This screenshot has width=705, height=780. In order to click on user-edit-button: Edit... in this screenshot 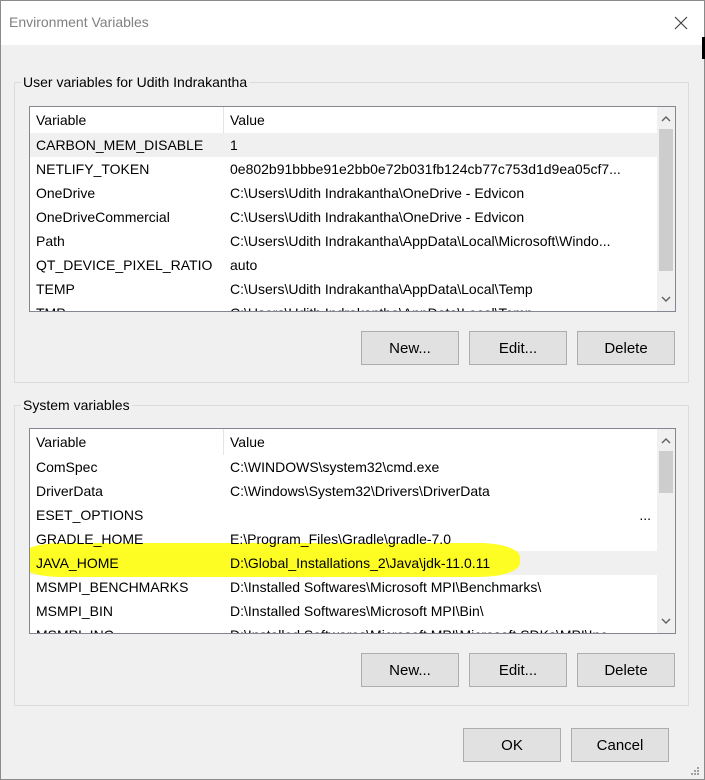, I will do `click(518, 348)`.